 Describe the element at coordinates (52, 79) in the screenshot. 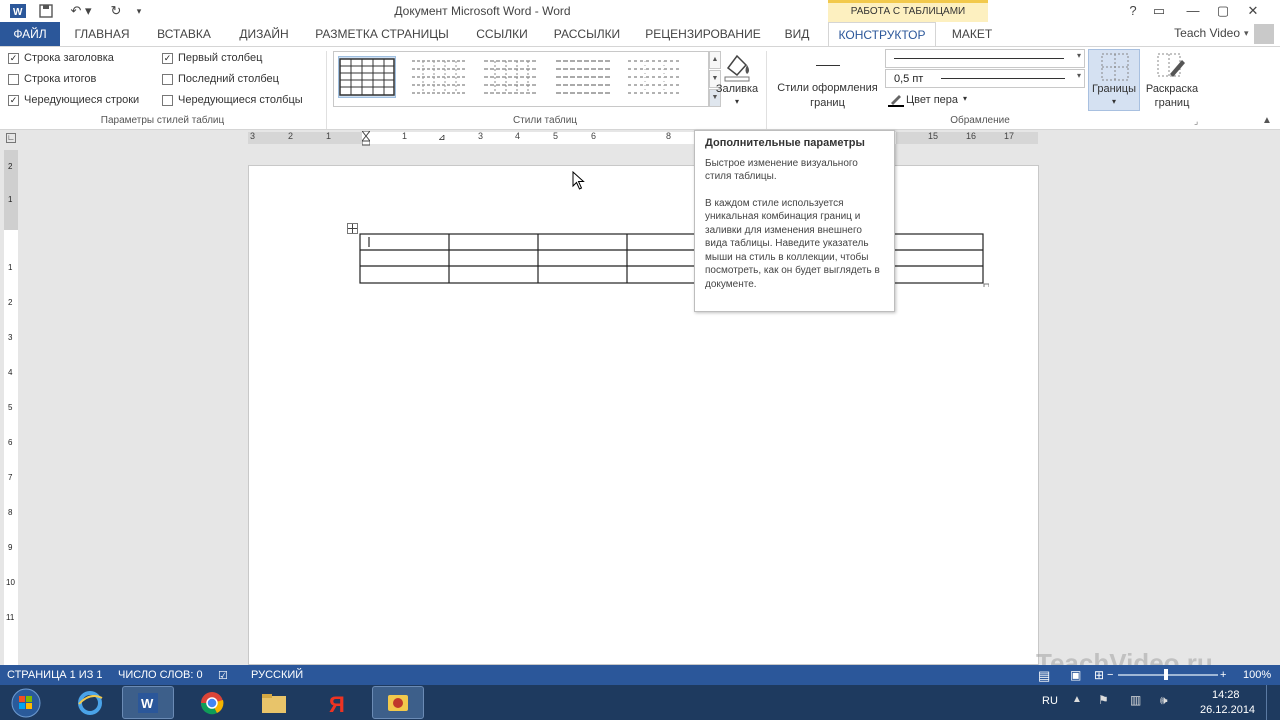

I see `checkbox-total-row: Строка итогов` at that location.